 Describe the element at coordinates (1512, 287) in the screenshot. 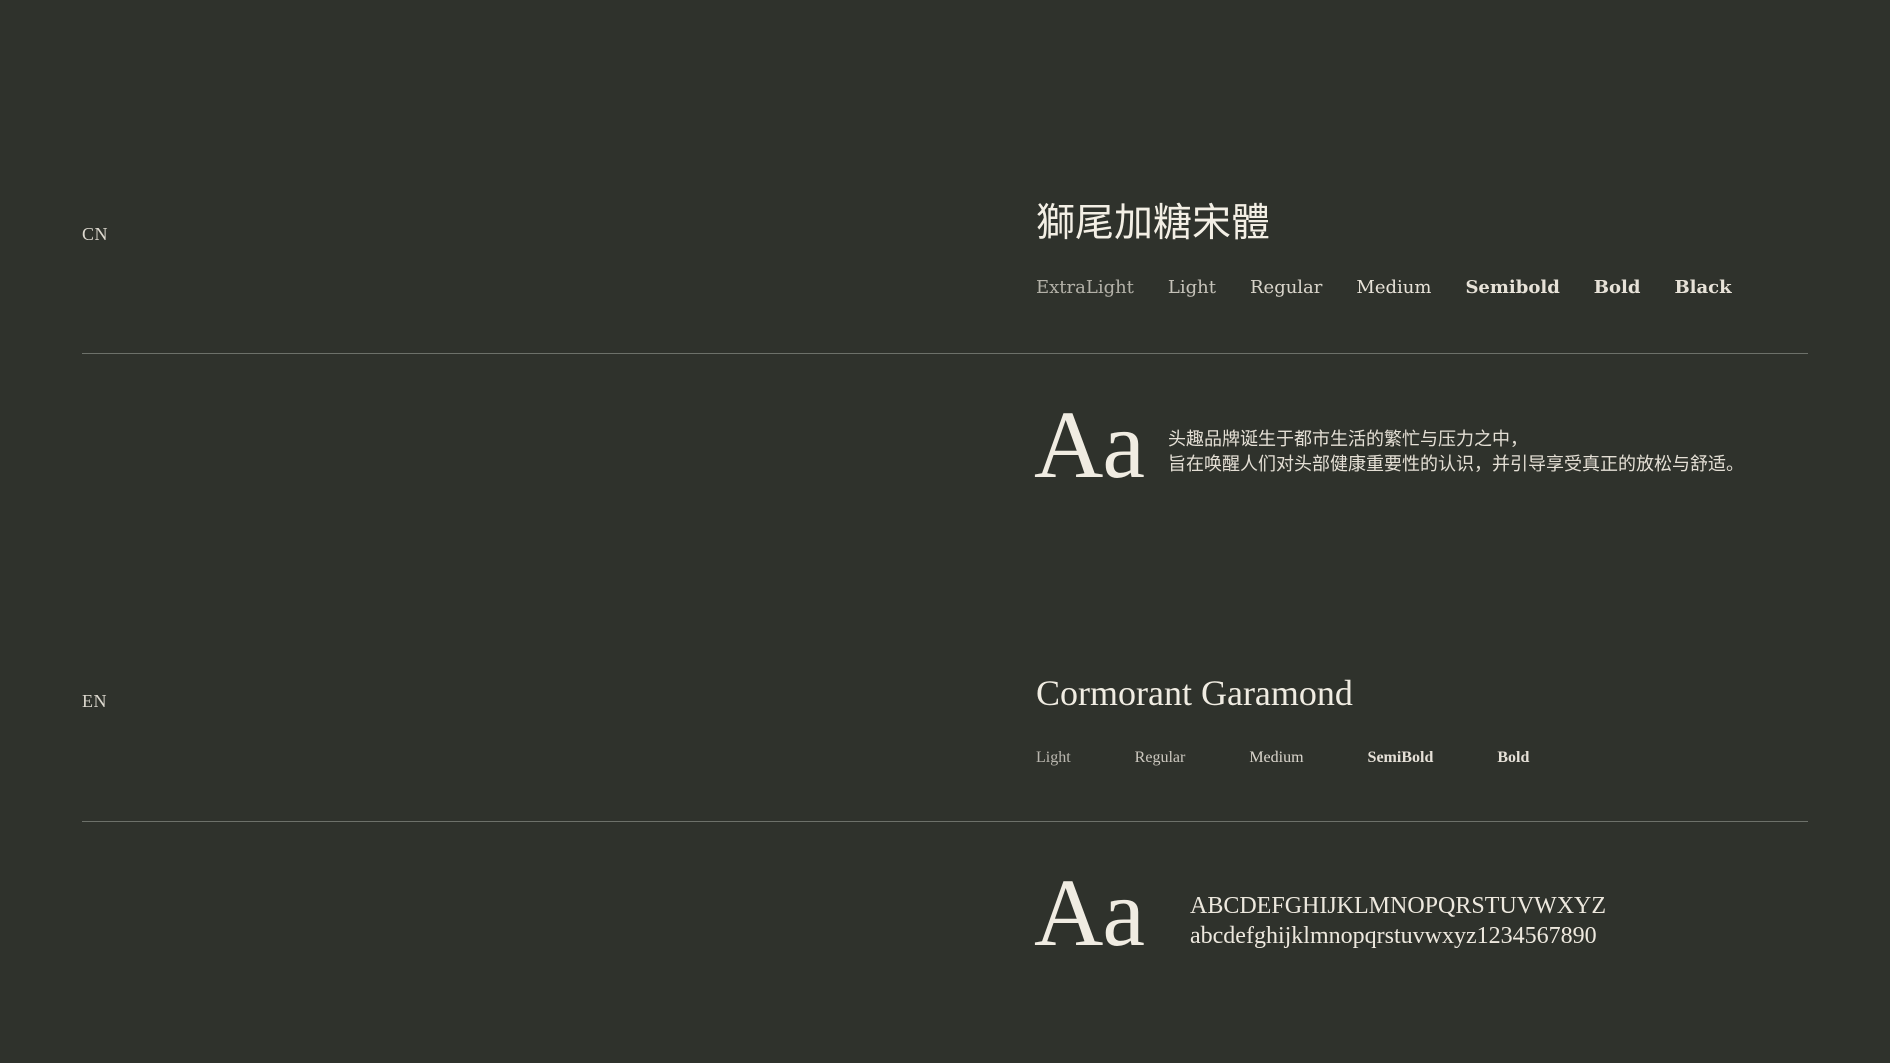

I see `cn-weight-semibold: Semibold` at that location.